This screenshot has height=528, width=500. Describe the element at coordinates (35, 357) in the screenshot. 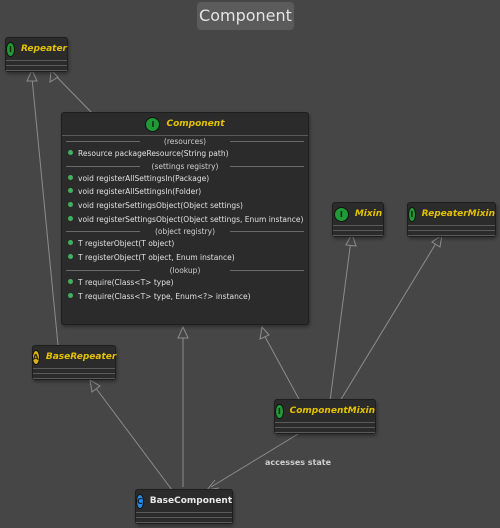

I see `abstract-badge-icon: A` at that location.